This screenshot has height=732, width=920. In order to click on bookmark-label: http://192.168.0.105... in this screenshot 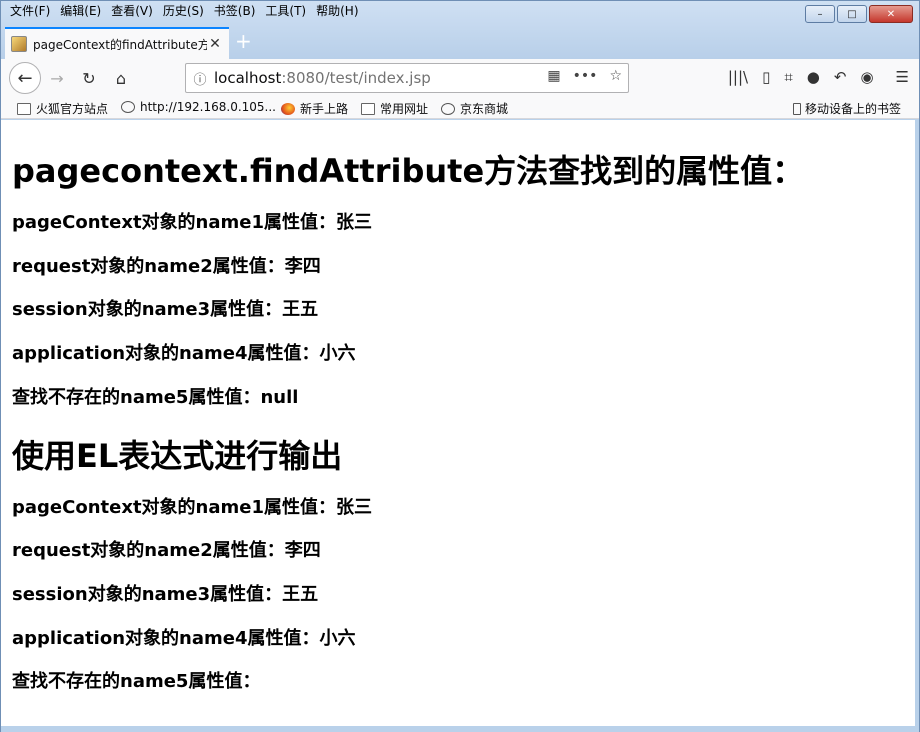, I will do `click(208, 107)`.